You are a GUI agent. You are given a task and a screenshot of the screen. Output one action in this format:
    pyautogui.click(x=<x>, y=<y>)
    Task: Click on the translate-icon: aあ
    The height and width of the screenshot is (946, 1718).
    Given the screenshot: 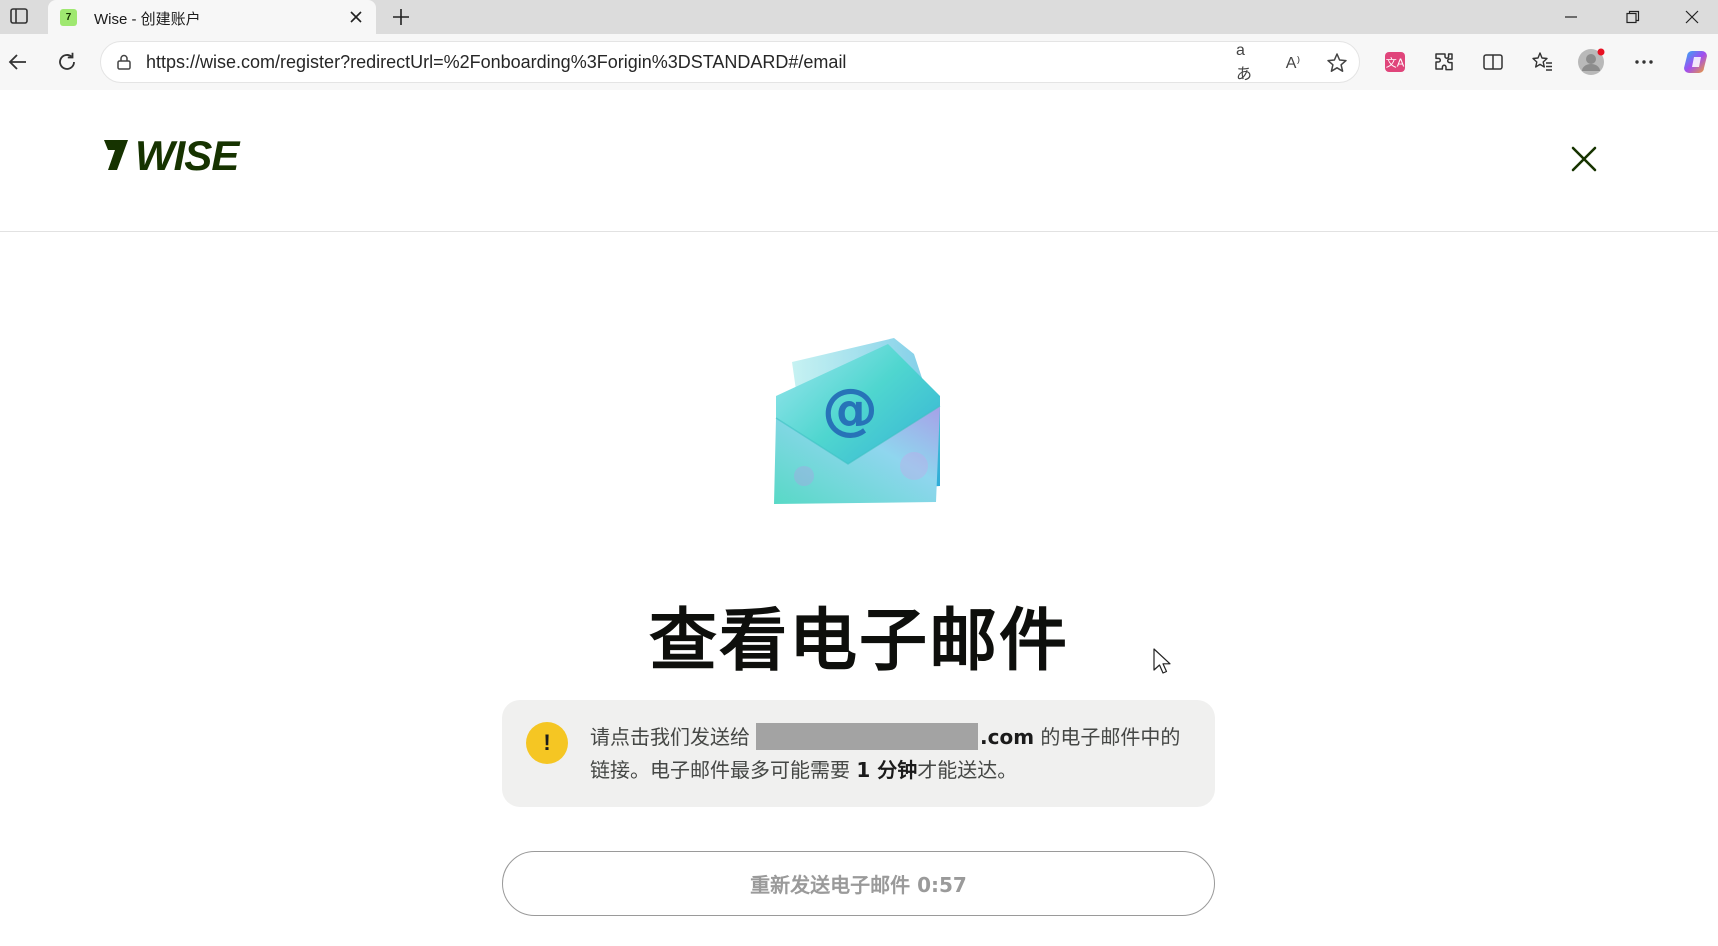 What is the action you would take?
    pyautogui.click(x=1248, y=62)
    